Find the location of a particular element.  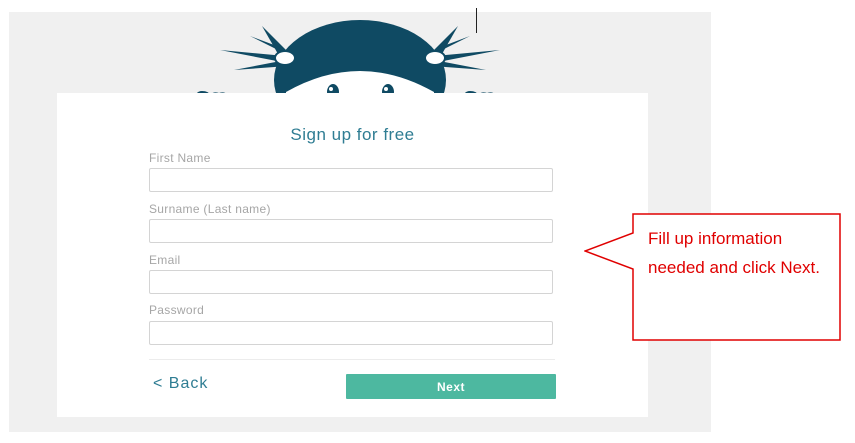

back-link: < Back is located at coordinates (180, 384).